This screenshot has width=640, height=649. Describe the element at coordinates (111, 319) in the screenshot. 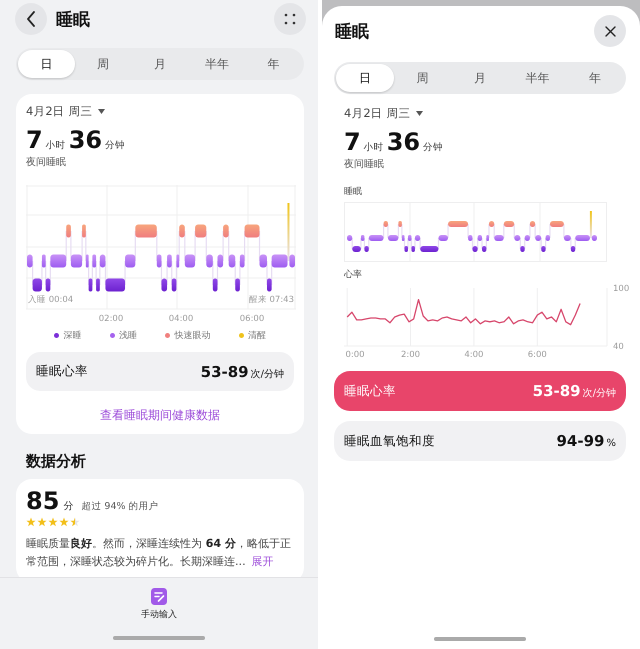

I see `axis-label: 02:00` at that location.